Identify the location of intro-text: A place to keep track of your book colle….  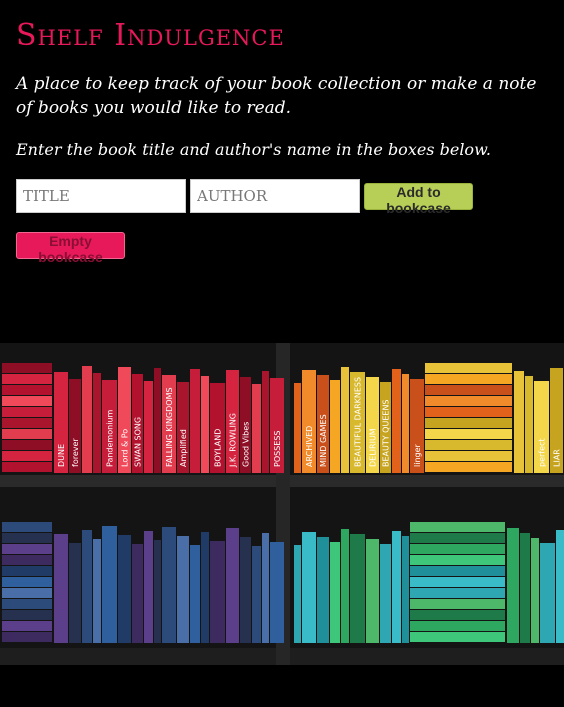
(276, 96).